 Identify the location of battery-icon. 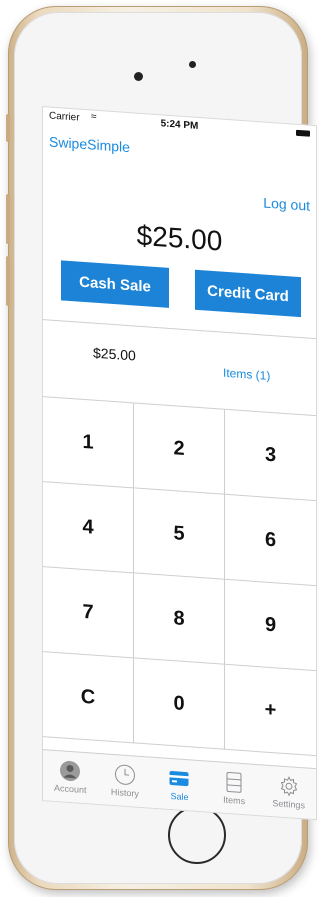
(303, 133).